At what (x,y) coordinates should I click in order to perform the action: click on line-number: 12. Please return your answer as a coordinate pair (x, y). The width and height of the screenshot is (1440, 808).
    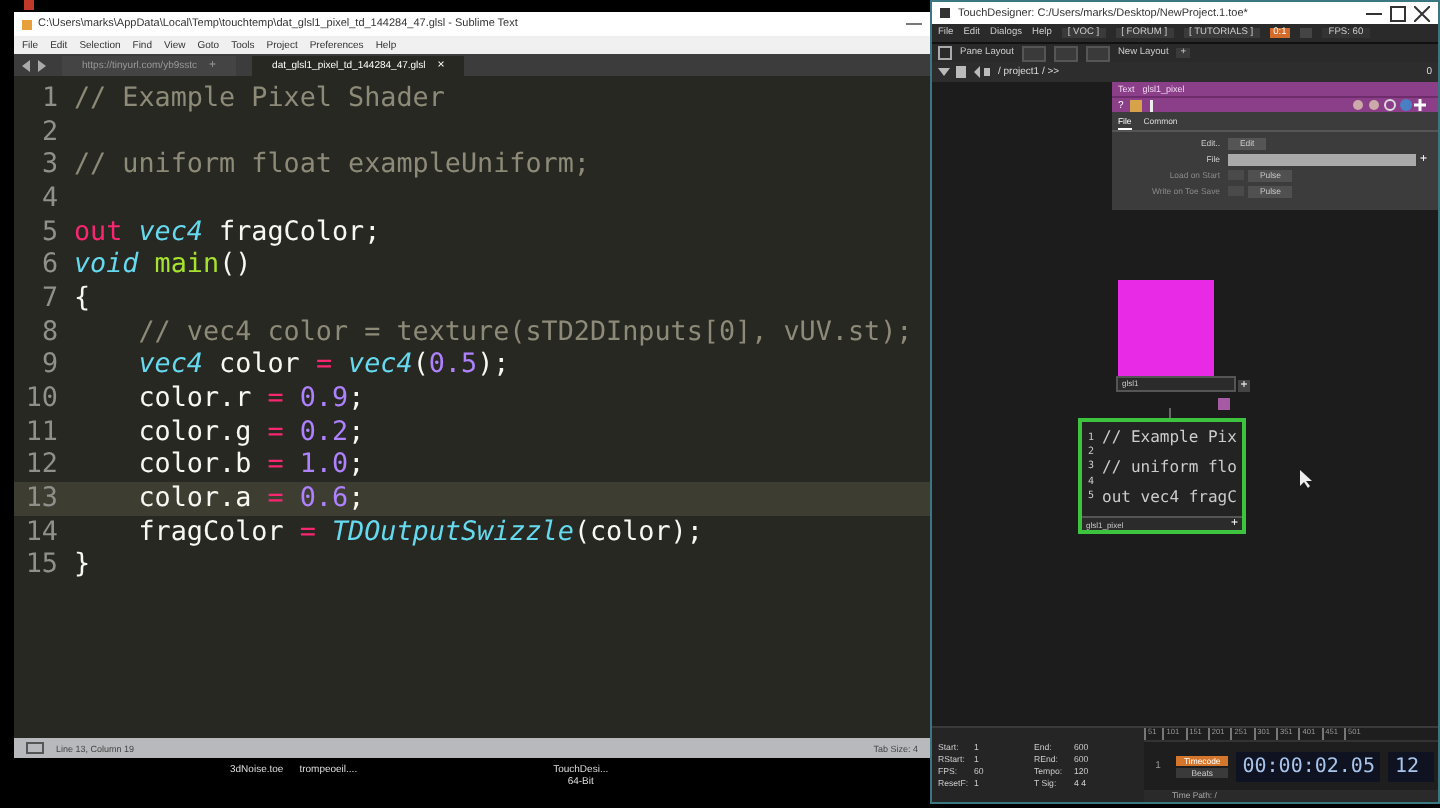
    Looking at the image, I should click on (40, 465).